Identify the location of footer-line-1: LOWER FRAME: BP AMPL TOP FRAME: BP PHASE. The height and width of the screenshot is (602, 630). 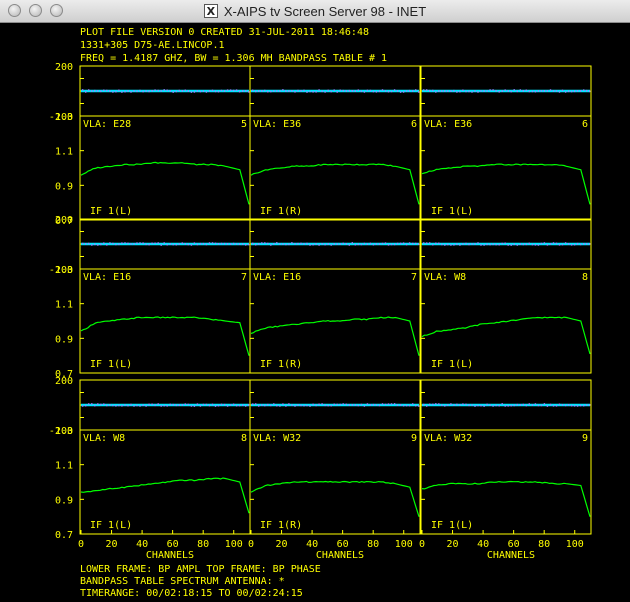
(200, 569).